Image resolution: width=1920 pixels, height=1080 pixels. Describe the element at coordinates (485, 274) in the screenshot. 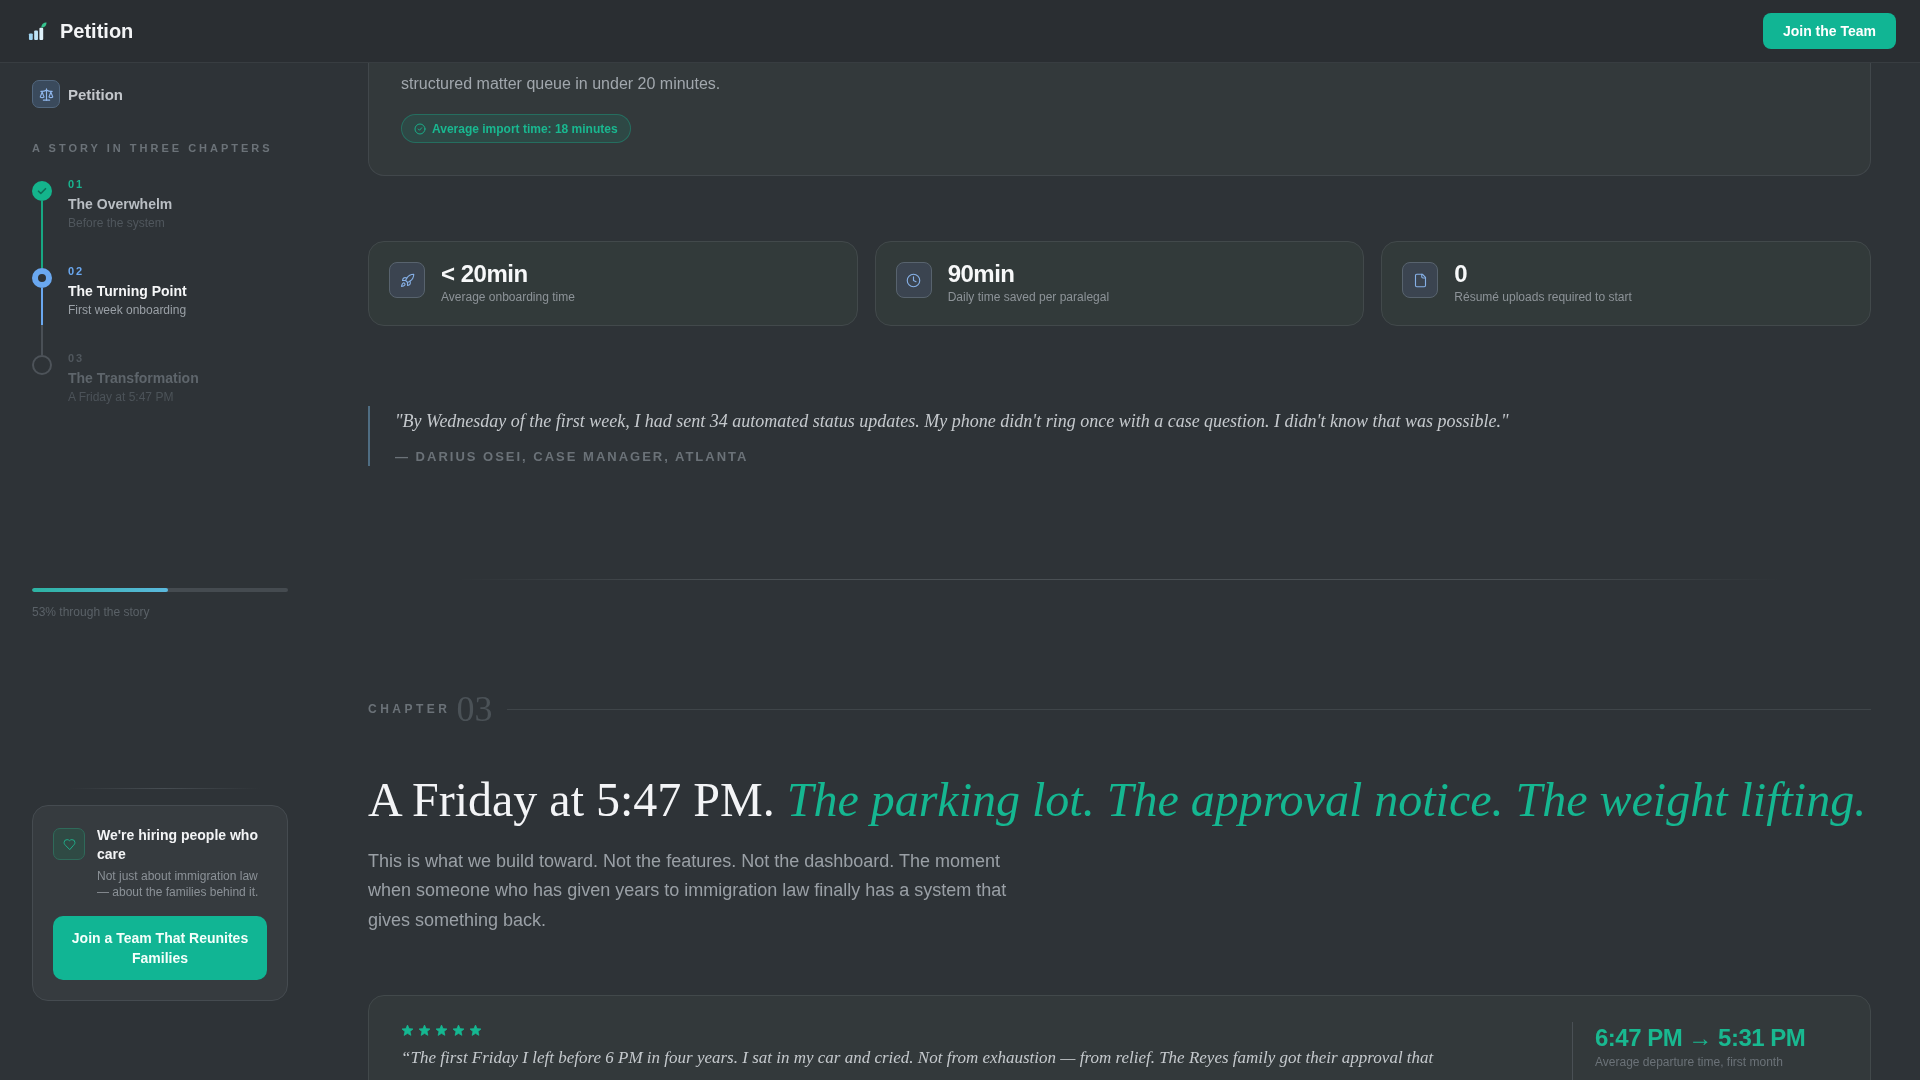

I see `stat-value: < 20min` at that location.